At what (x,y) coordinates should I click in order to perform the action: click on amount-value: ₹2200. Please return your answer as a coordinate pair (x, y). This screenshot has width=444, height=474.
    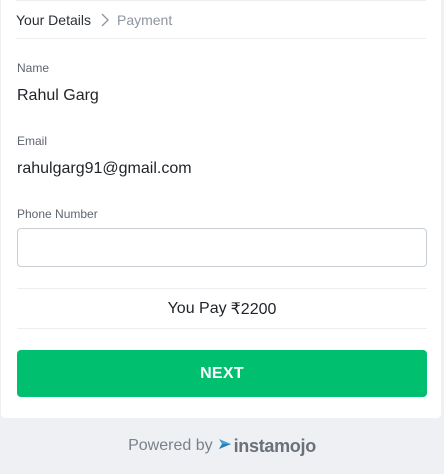
    Looking at the image, I should click on (253, 309).